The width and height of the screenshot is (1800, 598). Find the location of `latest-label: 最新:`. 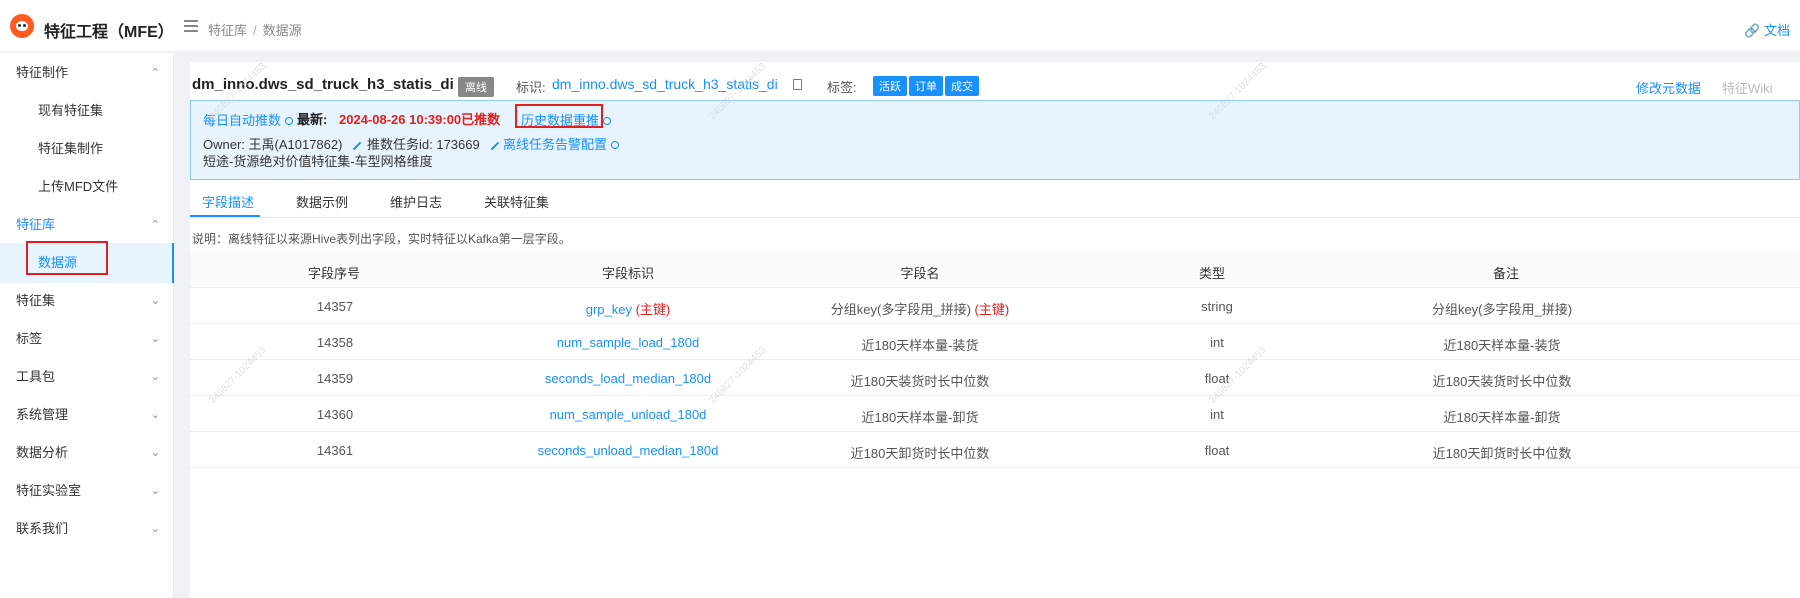

latest-label: 最新: is located at coordinates (312, 119).